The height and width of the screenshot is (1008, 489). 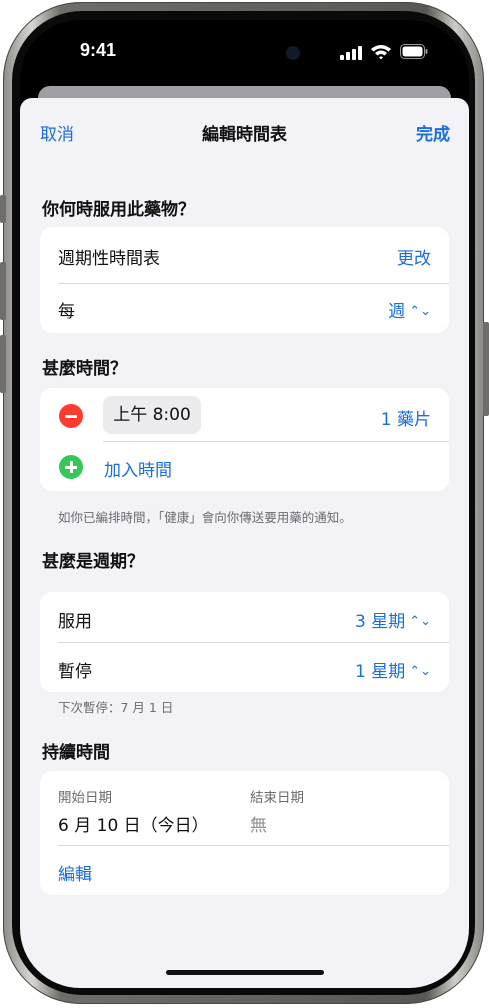 I want to click on cycle-card: 服用 3 星期 ⌃⌄ 暫停 1 星期 ⌃⌄, so click(x=244, y=642).